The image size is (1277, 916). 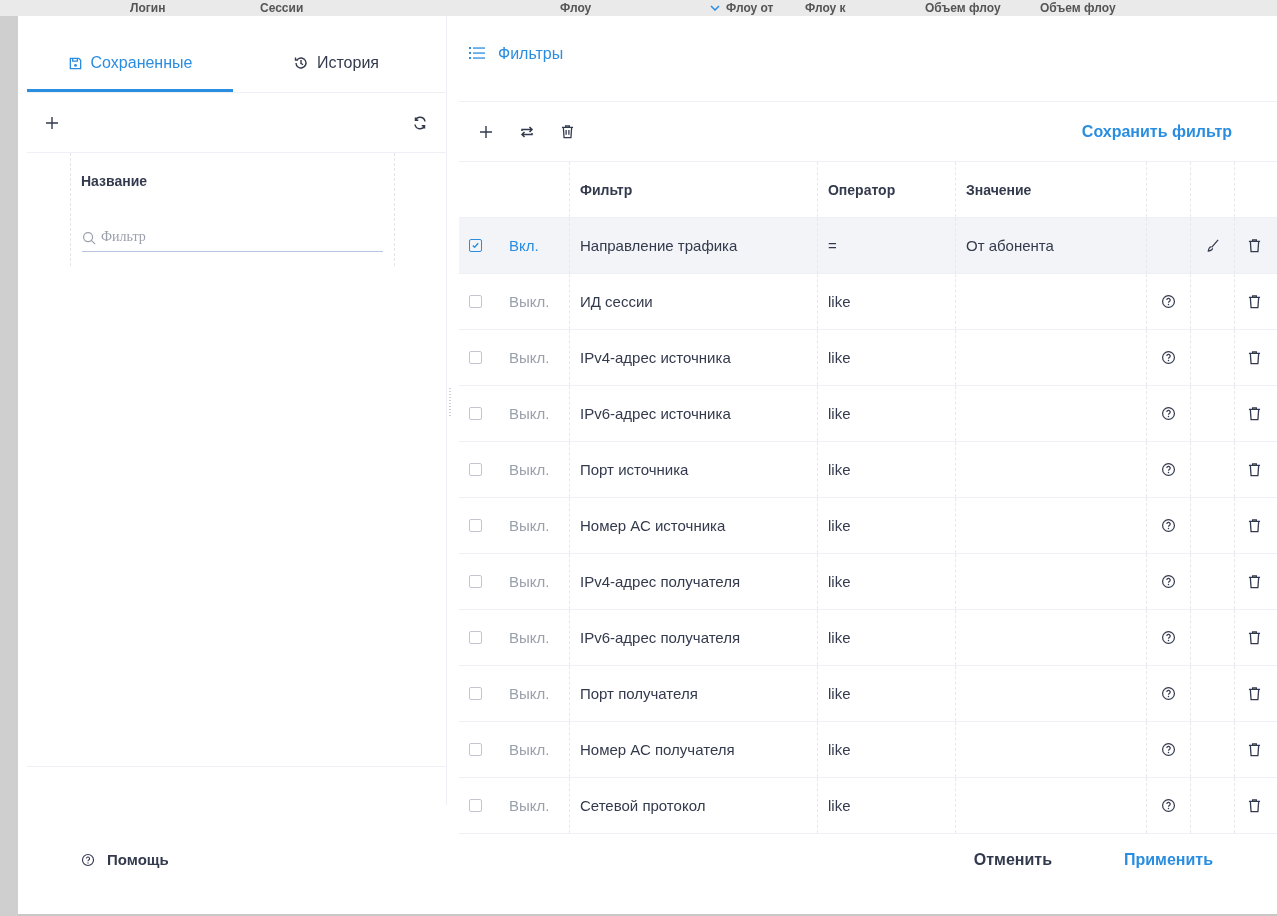 I want to click on table-row: Выкл. IPv4-адрес получателя like, so click(x=867, y=582).